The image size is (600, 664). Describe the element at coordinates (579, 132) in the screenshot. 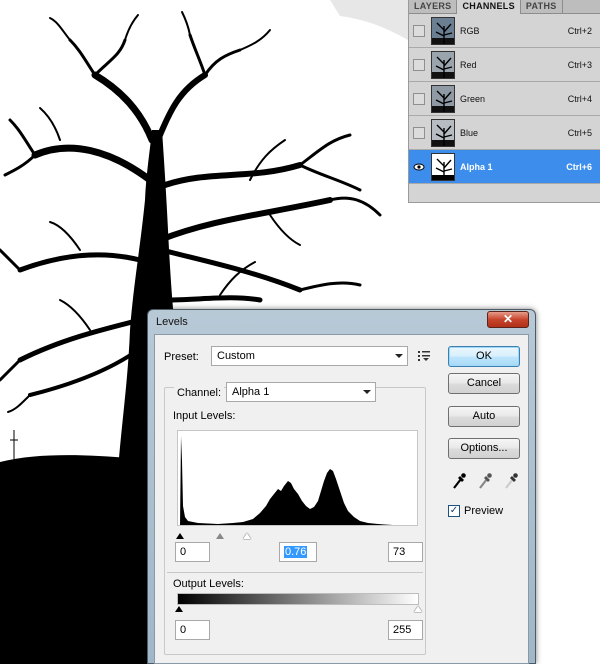

I see `channel-shortcut: Ctrl+5` at that location.